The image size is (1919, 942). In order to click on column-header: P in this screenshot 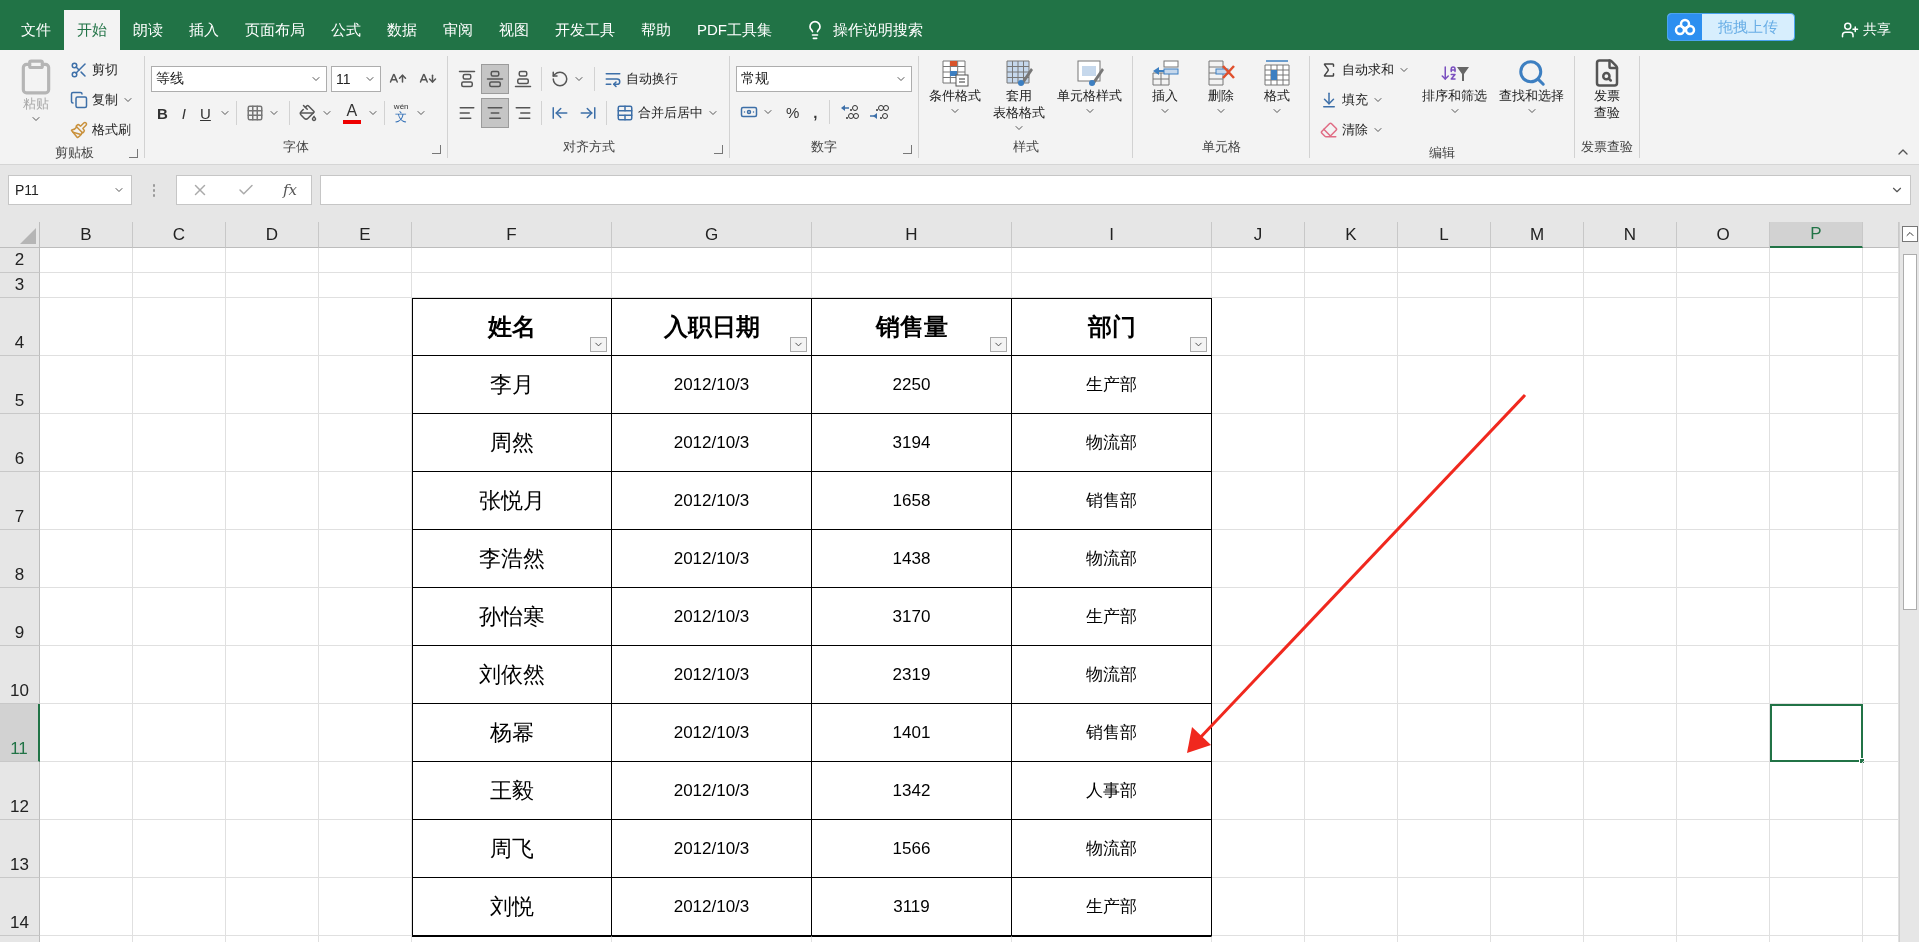, I will do `click(1816, 235)`.